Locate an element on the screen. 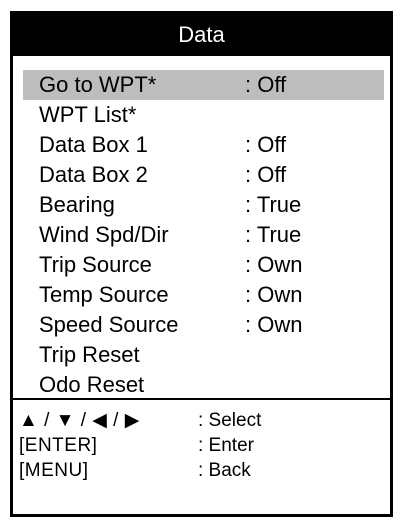 Image resolution: width=406 pixels, height=531 pixels. arrow-keys-icon: ▲ / ▼ / ◀ / ▶ is located at coordinates (79, 420).